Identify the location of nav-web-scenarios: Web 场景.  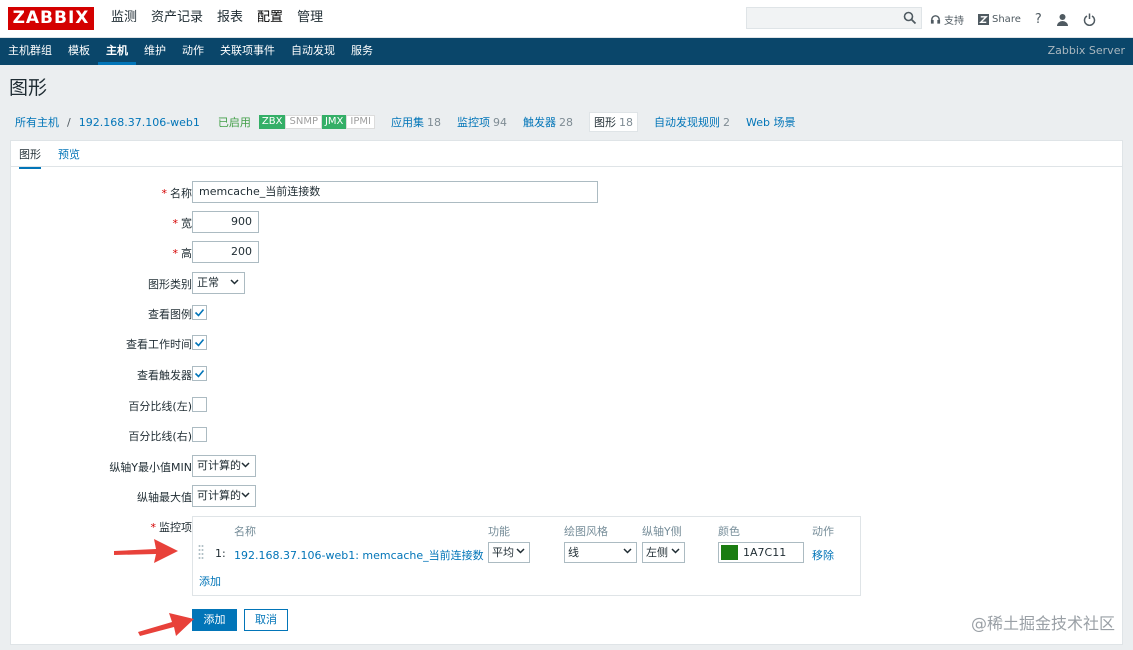
(770, 122).